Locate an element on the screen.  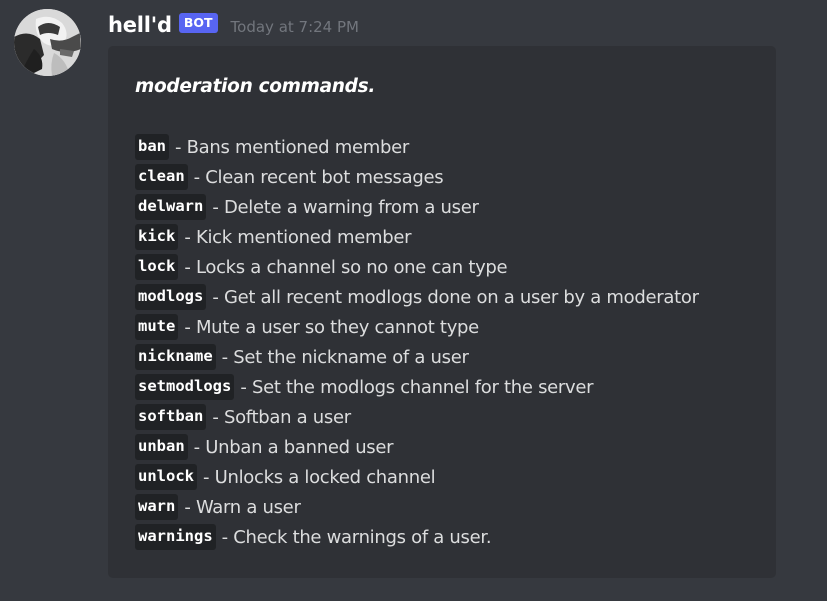
command-description: - Kick mentioned member is located at coordinates (298, 237).